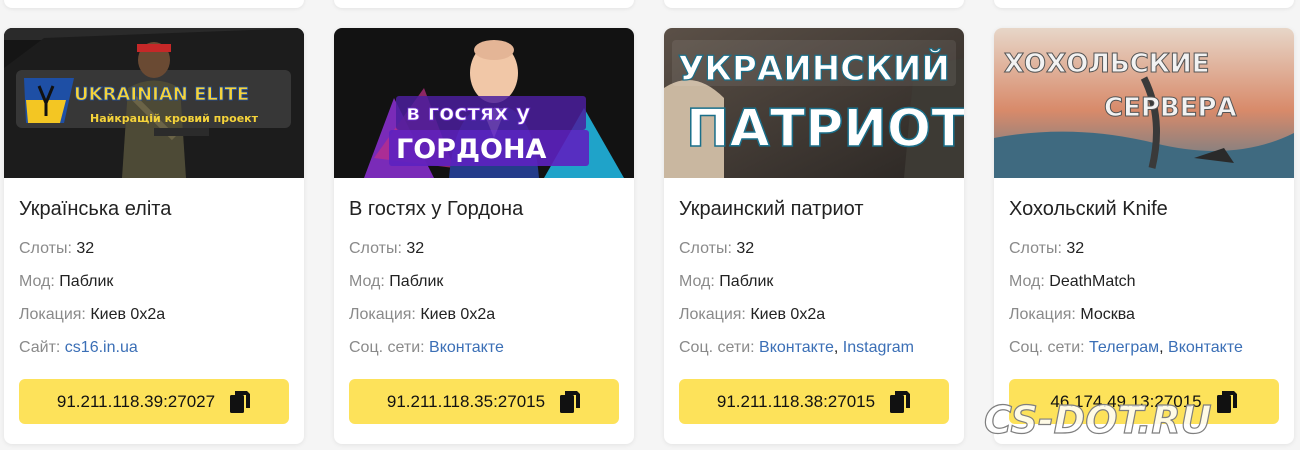 The image size is (1300, 450). Describe the element at coordinates (484, 209) in the screenshot. I see `server-title: В гостях у Гордона` at that location.